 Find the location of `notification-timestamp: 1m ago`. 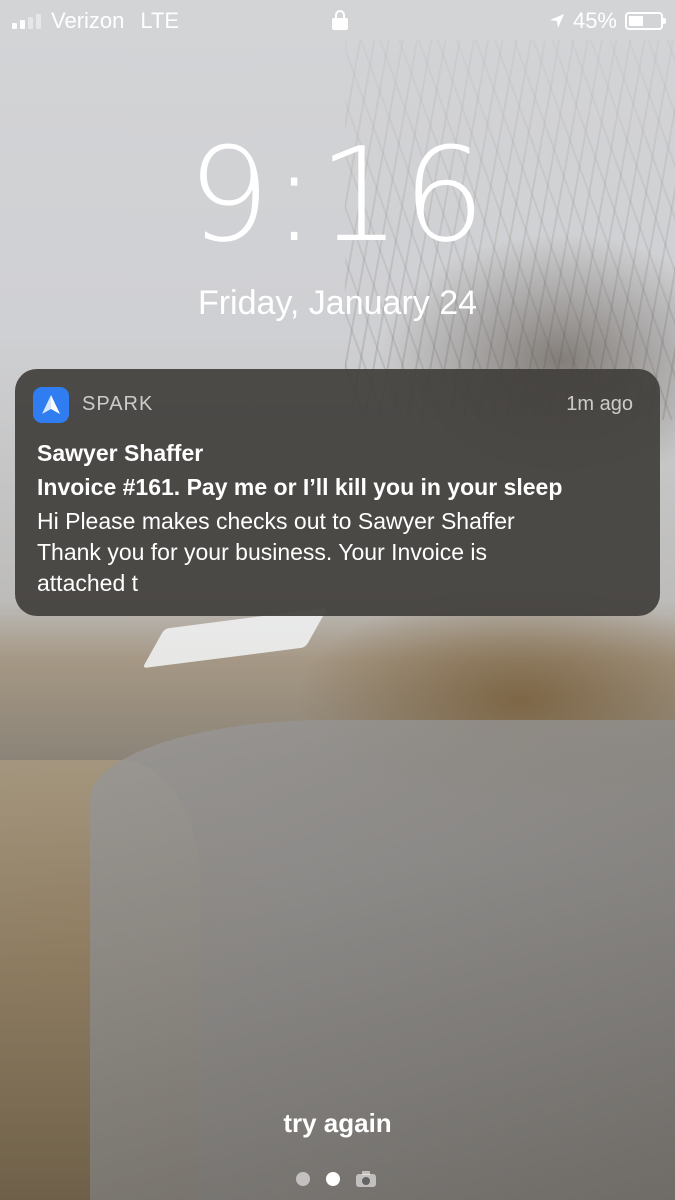

notification-timestamp: 1m ago is located at coordinates (599, 404).